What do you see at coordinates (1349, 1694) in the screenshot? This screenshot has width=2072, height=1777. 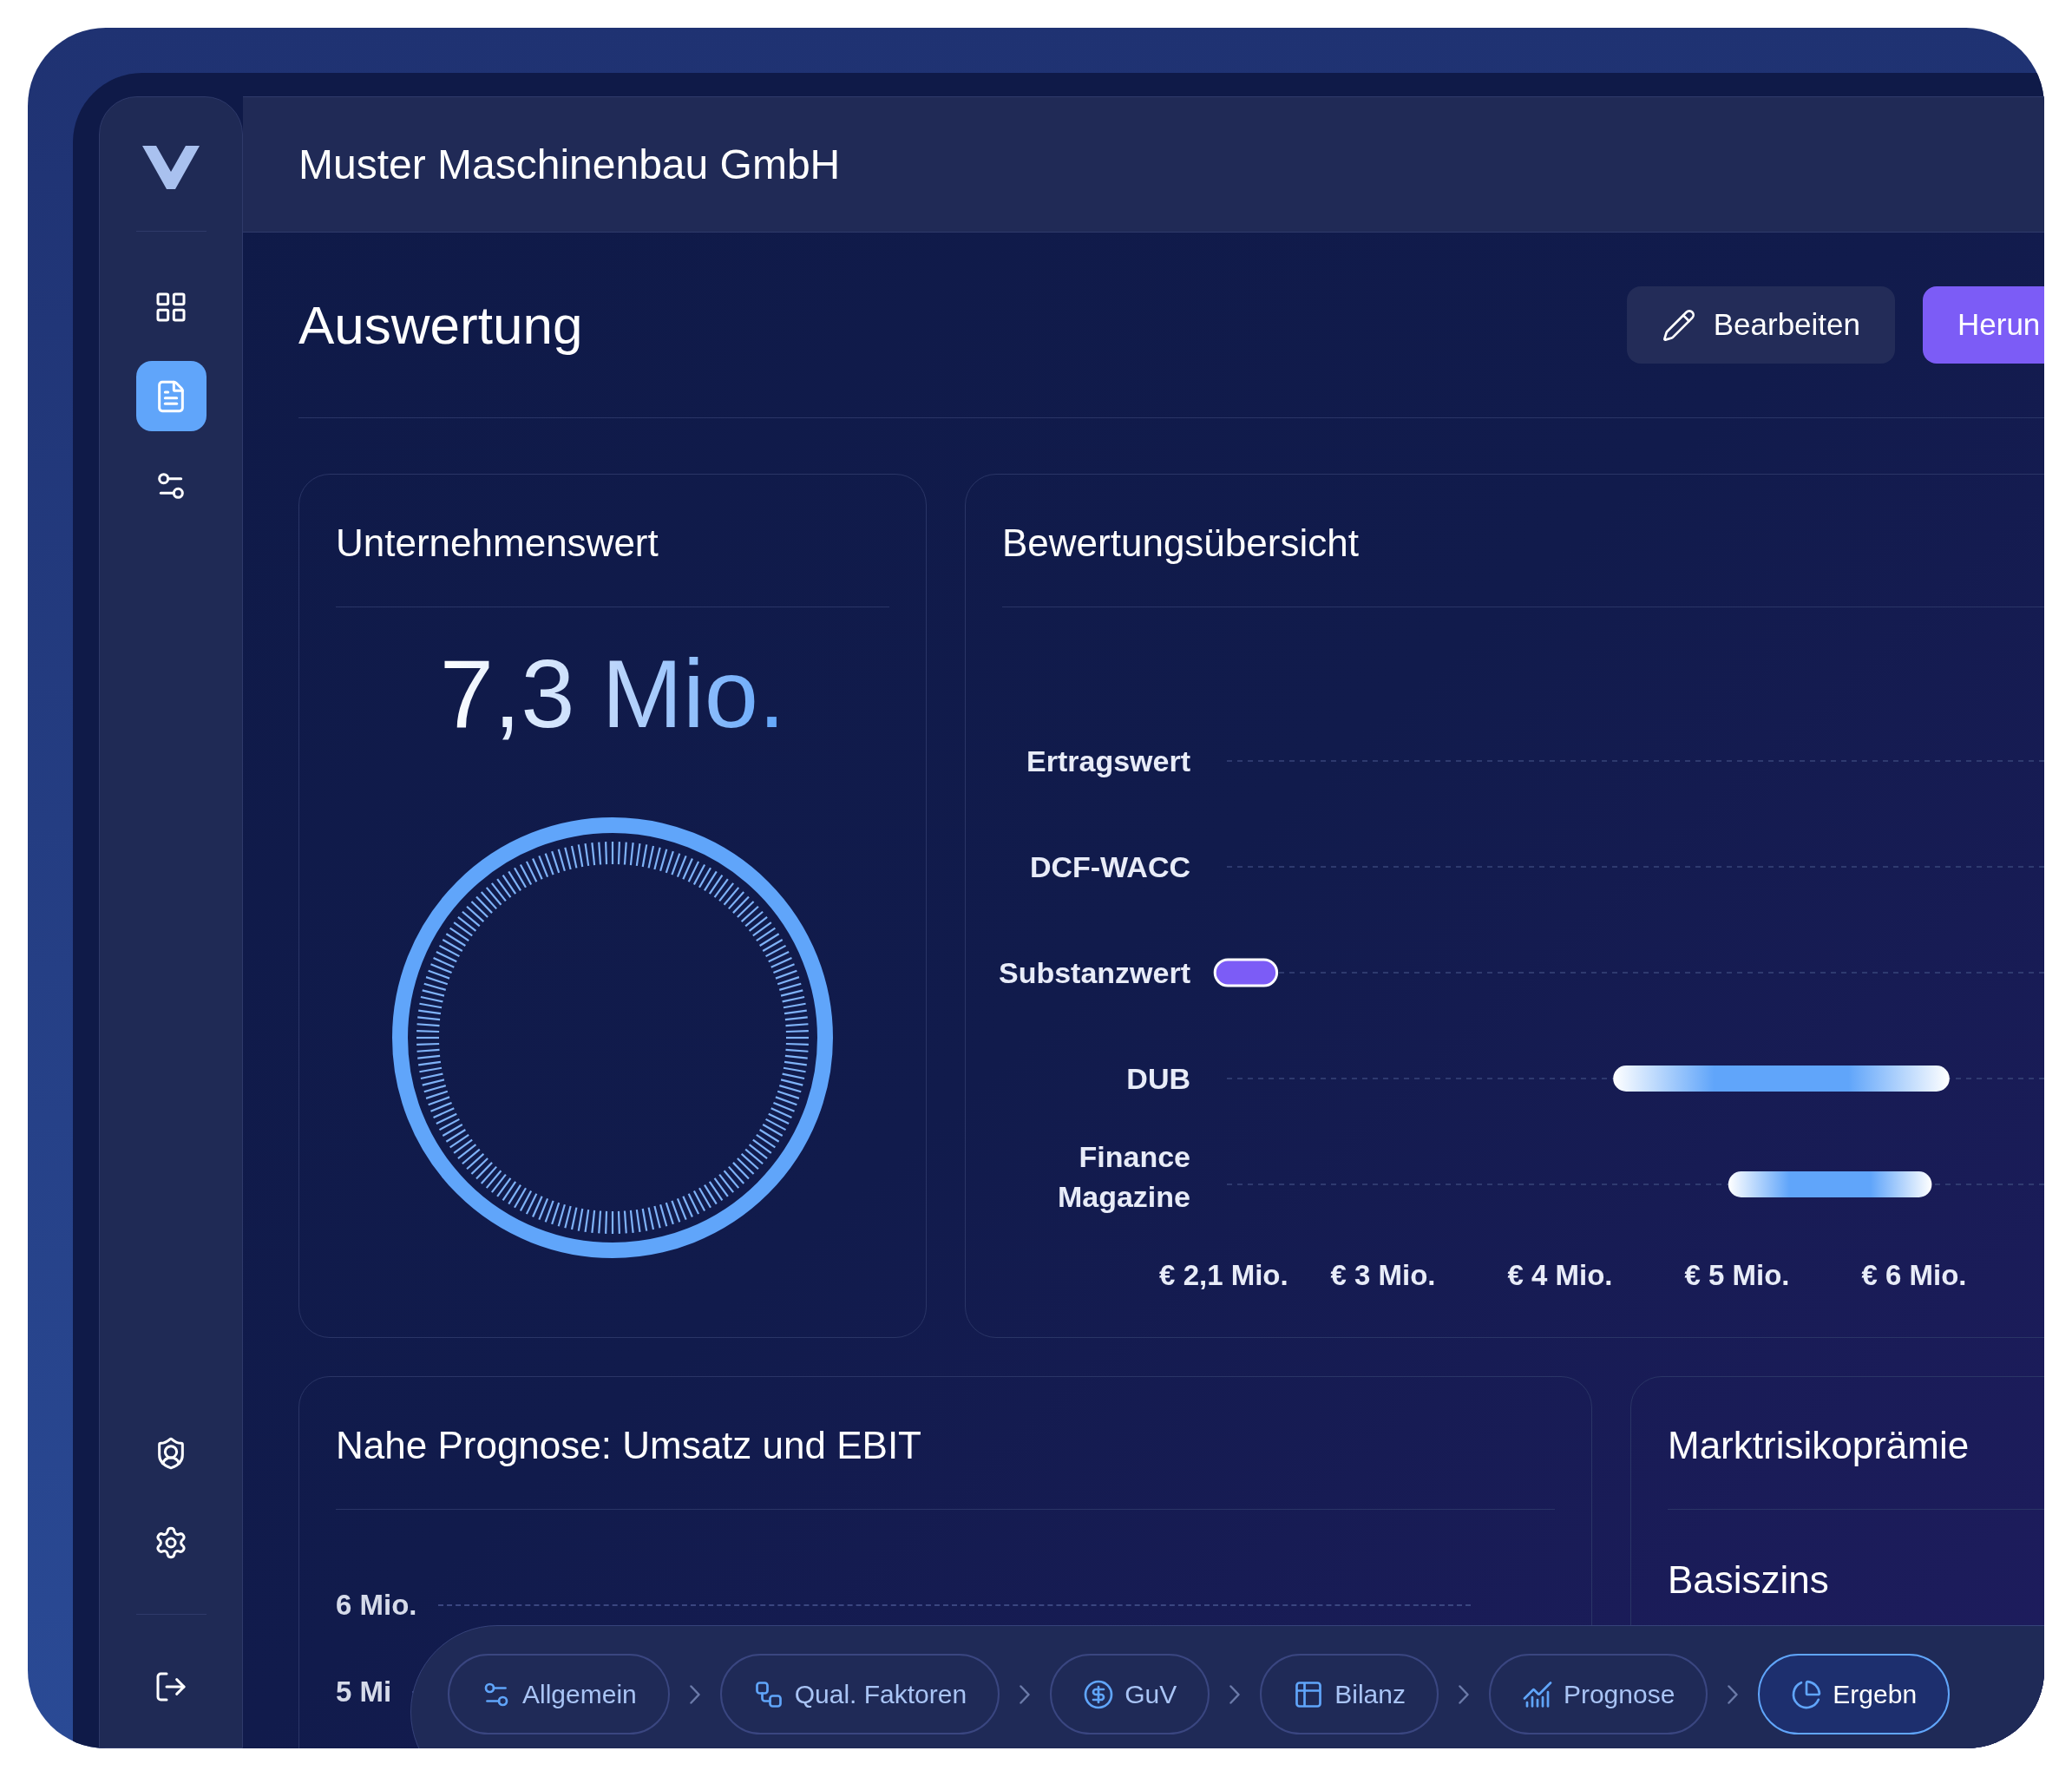 I see `step-tab: Bilanz` at bounding box center [1349, 1694].